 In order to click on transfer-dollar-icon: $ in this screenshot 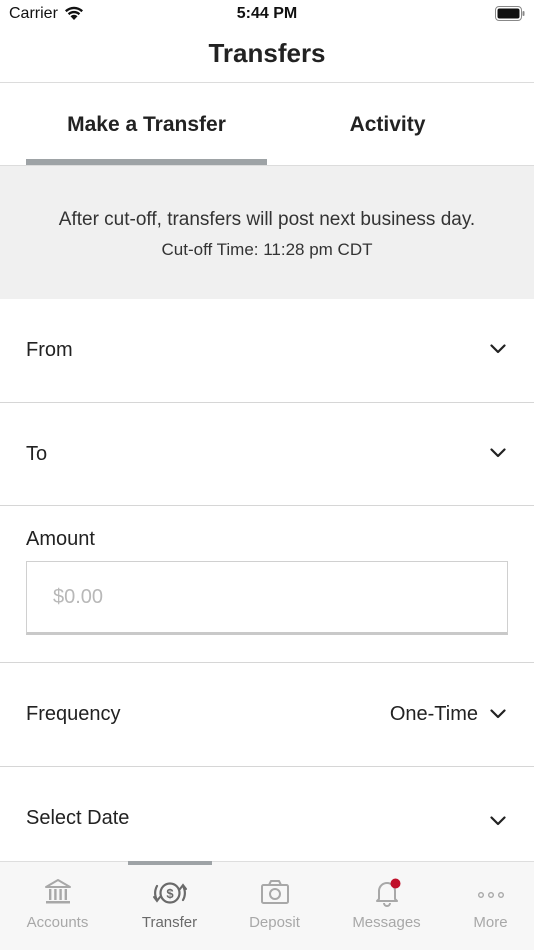, I will do `click(169, 893)`.